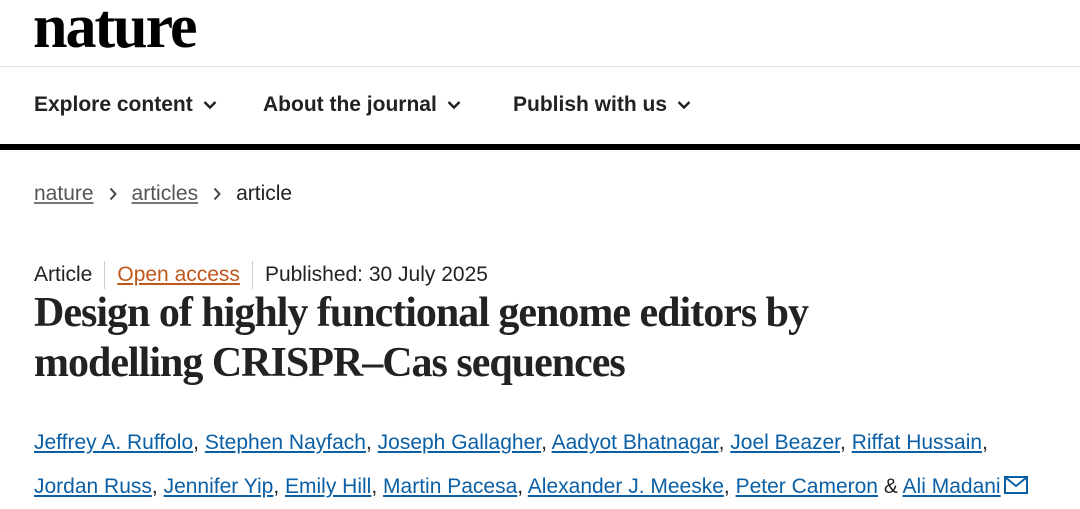  I want to click on author-link: Aadyot Bhatnagar, so click(635, 442).